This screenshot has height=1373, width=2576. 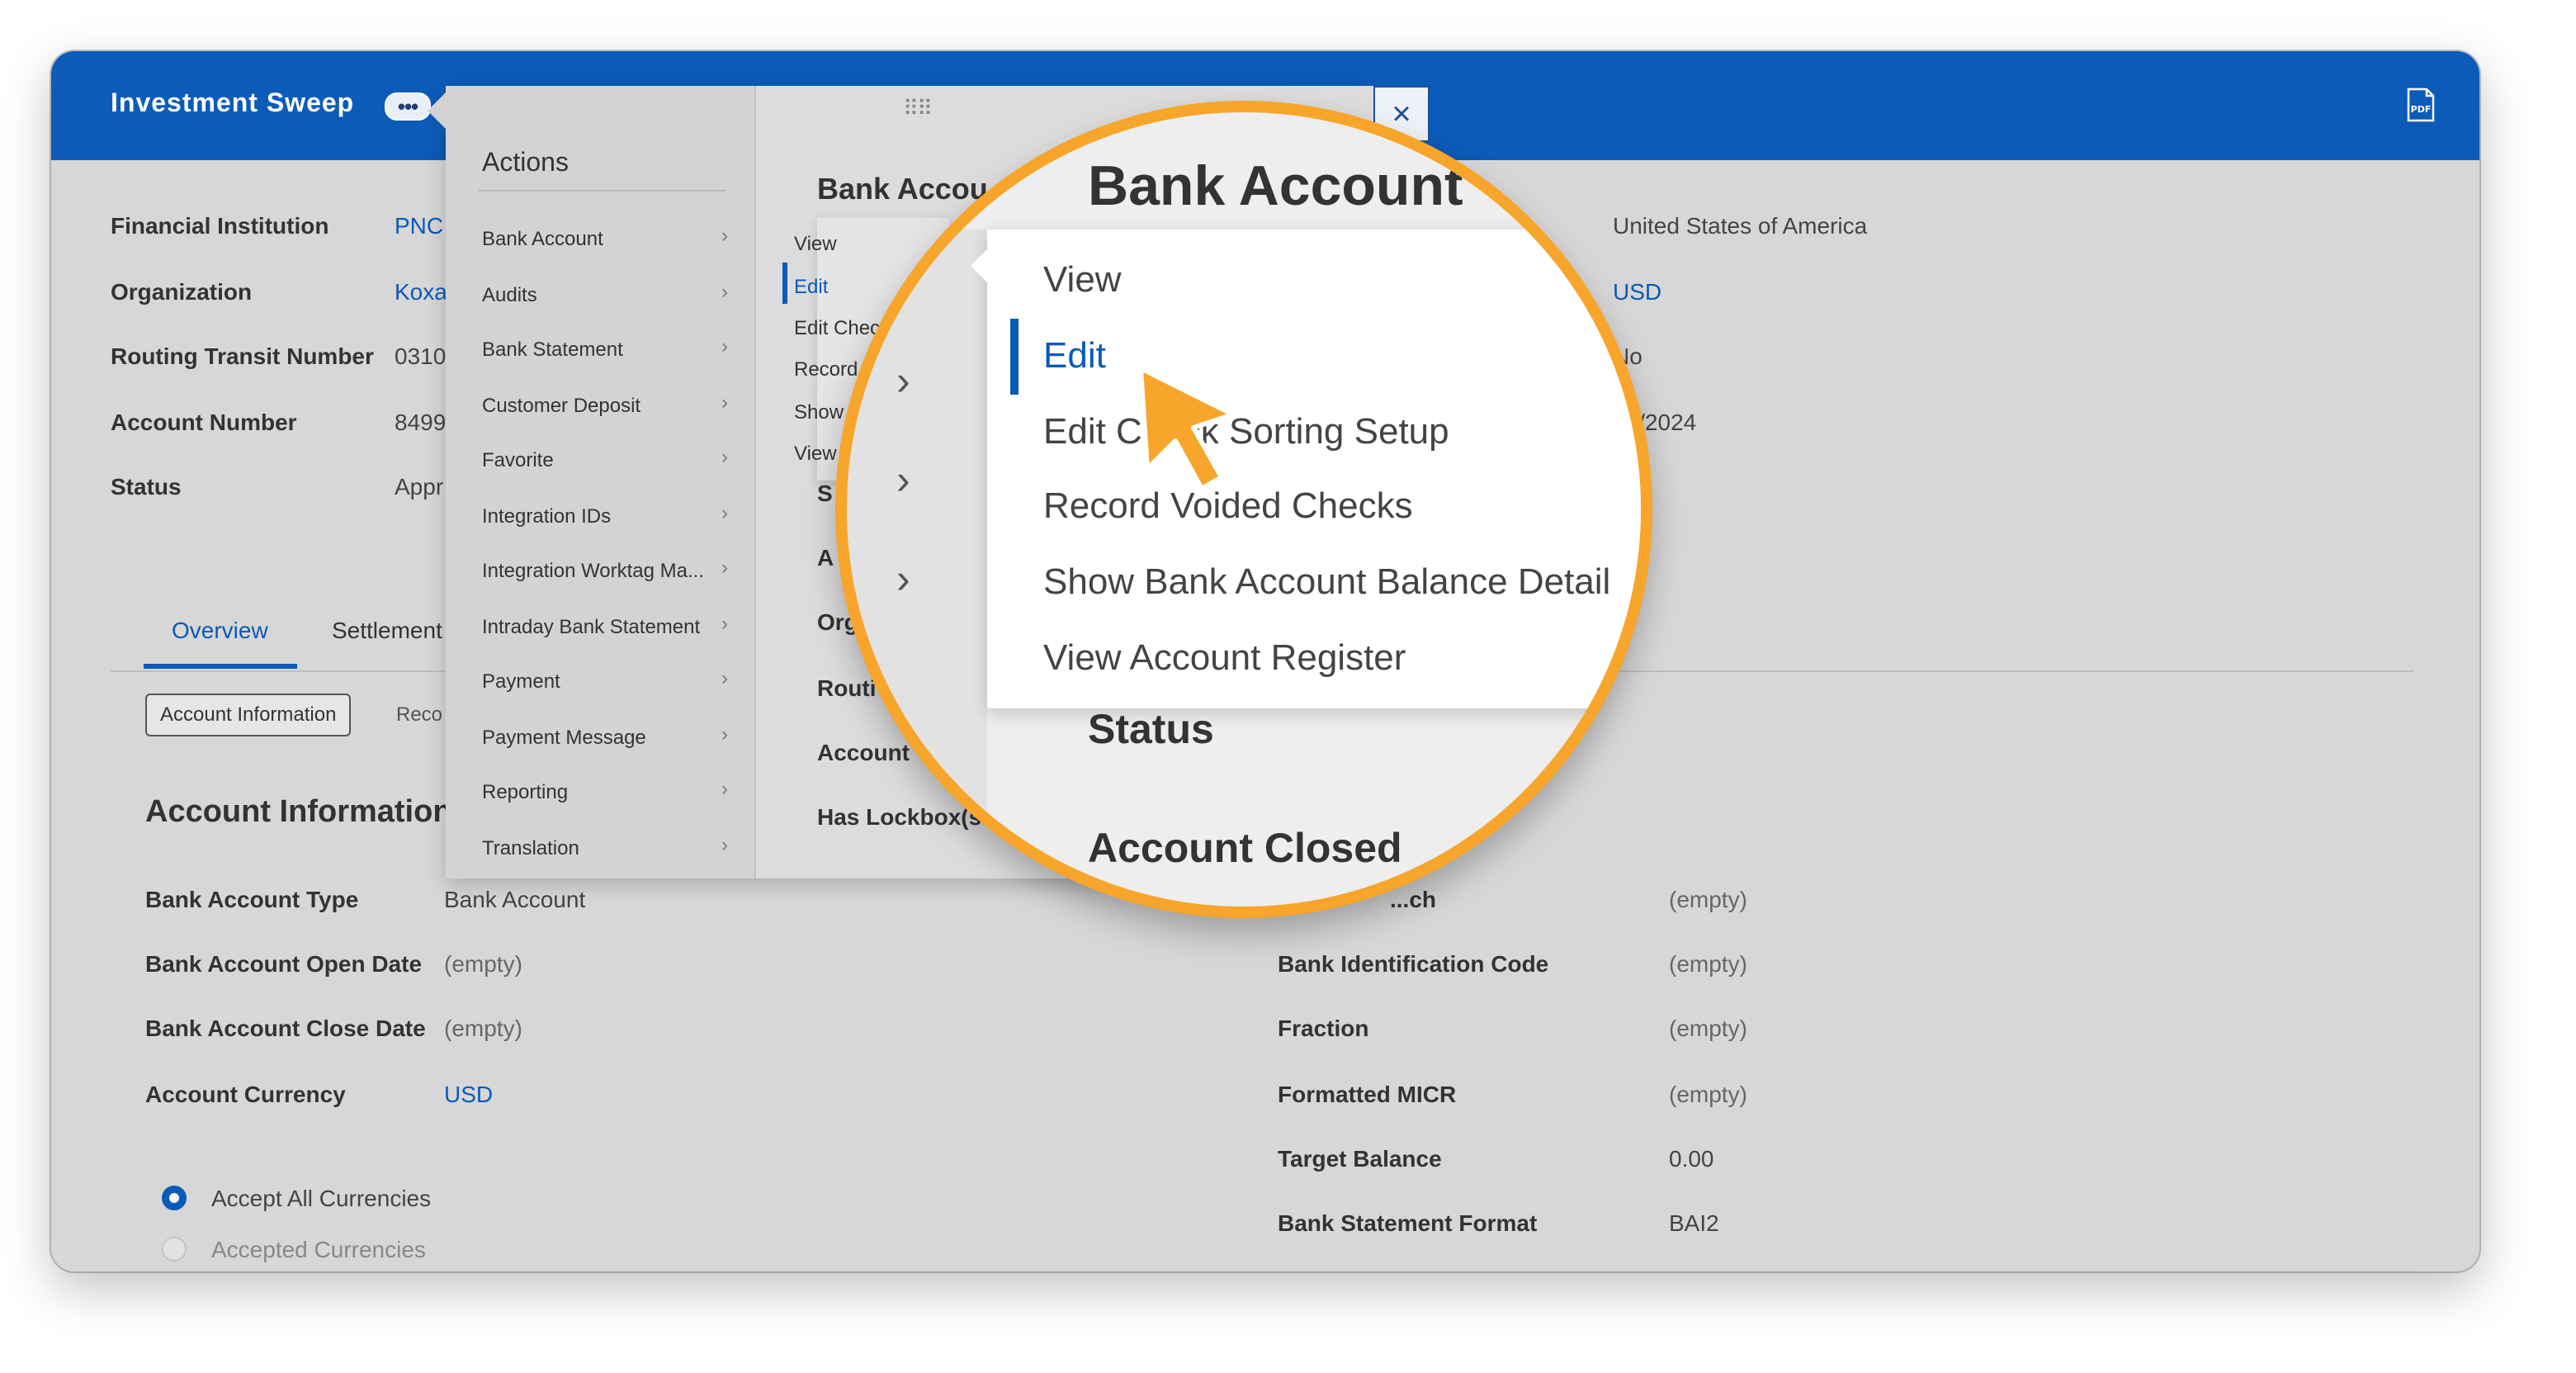 I want to click on field-label: Formatted MICR, so click(x=1367, y=1095).